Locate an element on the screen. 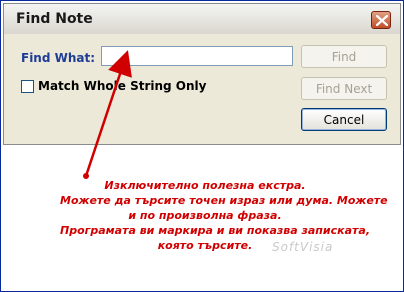  watermark: SoftVisia is located at coordinates (303, 247).